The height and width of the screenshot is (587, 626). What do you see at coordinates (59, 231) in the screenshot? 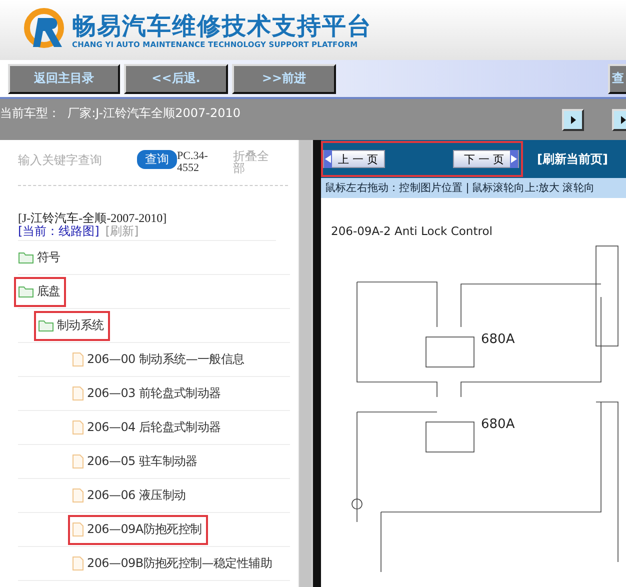
I see `current-view-link: [当前：线路图]` at bounding box center [59, 231].